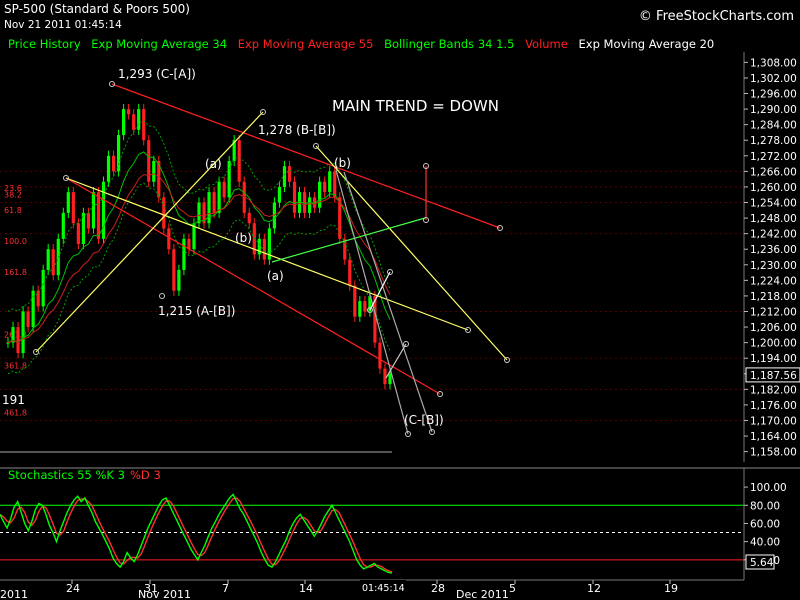 This screenshot has width=800, height=600. What do you see at coordinates (773, 312) in the screenshot?
I see `y-tick-label: 1,212.00` at bounding box center [773, 312].